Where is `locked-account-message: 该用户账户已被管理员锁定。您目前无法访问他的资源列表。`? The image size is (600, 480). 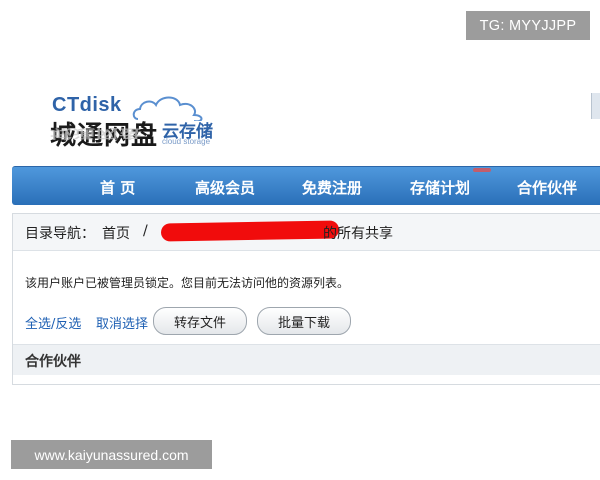 locked-account-message: 该用户账户已被管理员锁定。您目前无法访问他的资源列表。 is located at coordinates (187, 283).